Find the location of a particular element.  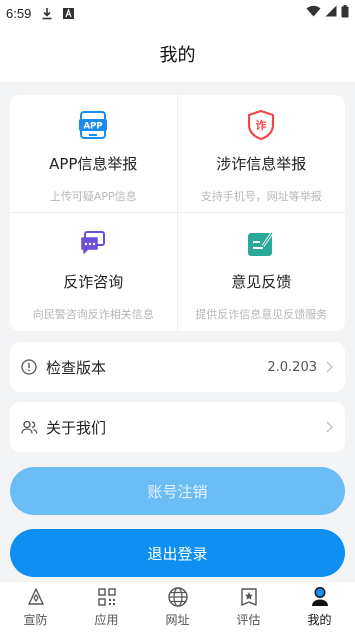

about-us-row: 关于我们 is located at coordinates (177, 427).